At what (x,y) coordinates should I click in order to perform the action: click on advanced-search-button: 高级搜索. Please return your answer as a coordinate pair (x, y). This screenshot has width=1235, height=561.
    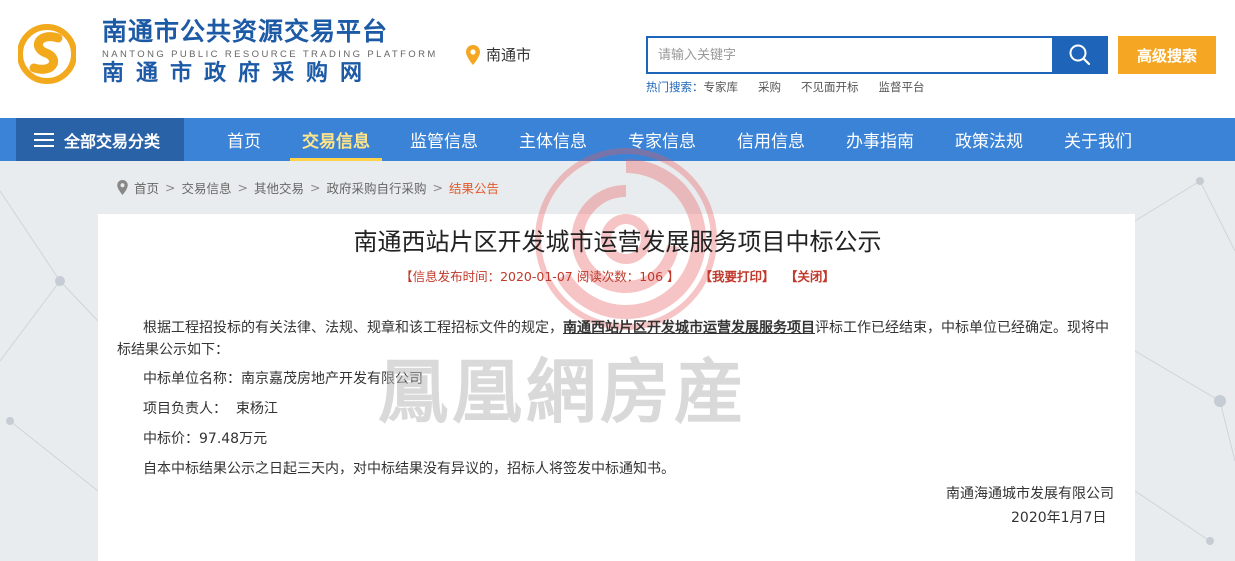
    Looking at the image, I should click on (1167, 55).